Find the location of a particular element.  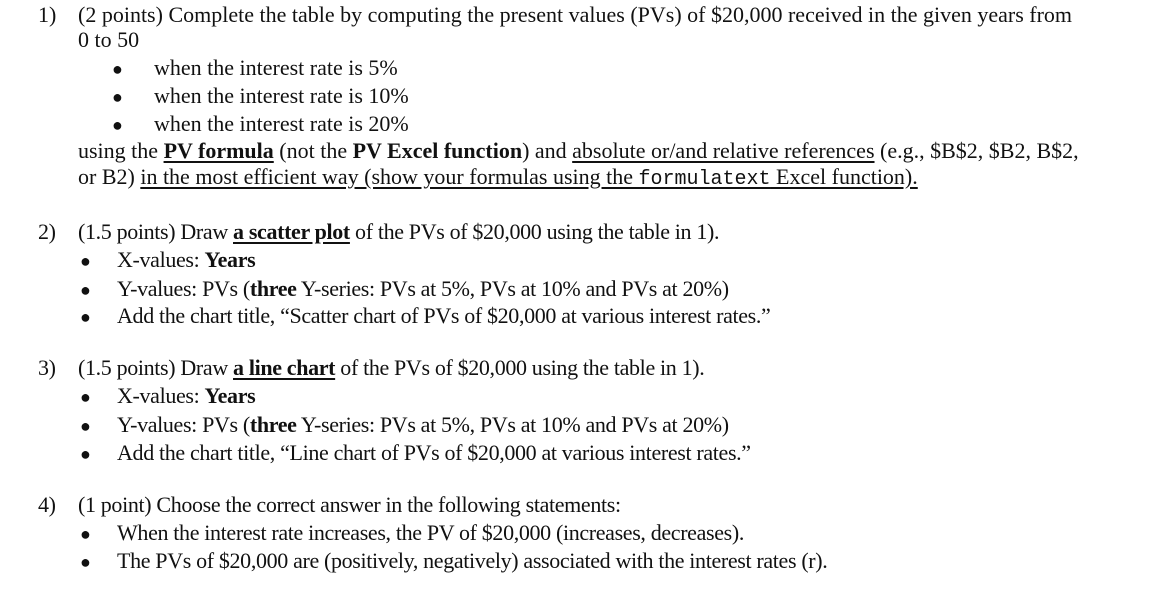

list-item: when the interest rate is 5% is located at coordinates (276, 67).